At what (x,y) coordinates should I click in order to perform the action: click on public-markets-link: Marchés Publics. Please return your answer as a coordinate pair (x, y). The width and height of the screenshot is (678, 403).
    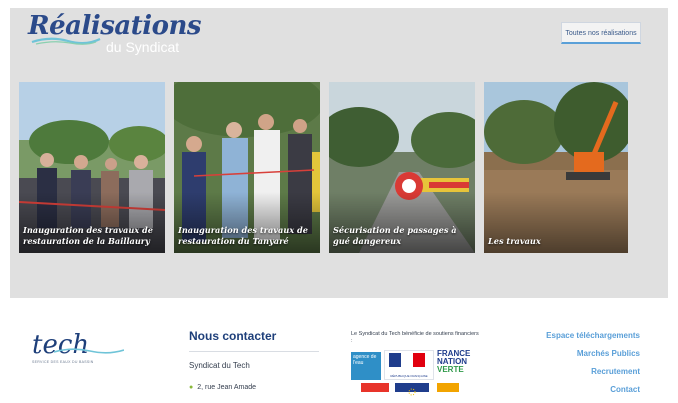
    Looking at the image, I should click on (593, 353).